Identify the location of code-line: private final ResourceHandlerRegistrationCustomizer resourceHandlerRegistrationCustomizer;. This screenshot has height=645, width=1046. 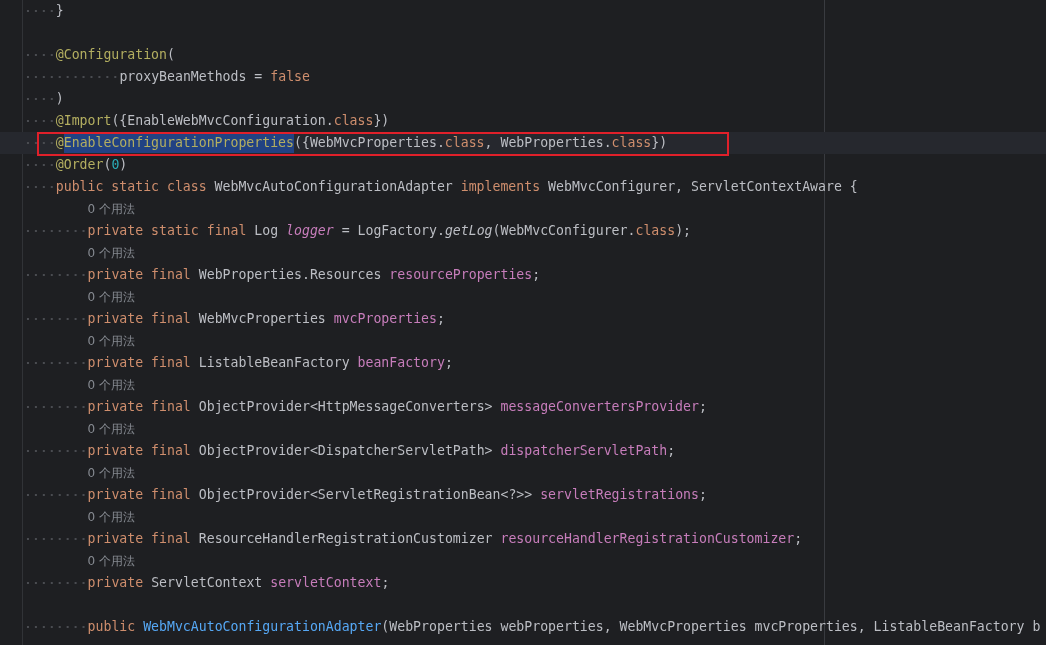
(413, 539).